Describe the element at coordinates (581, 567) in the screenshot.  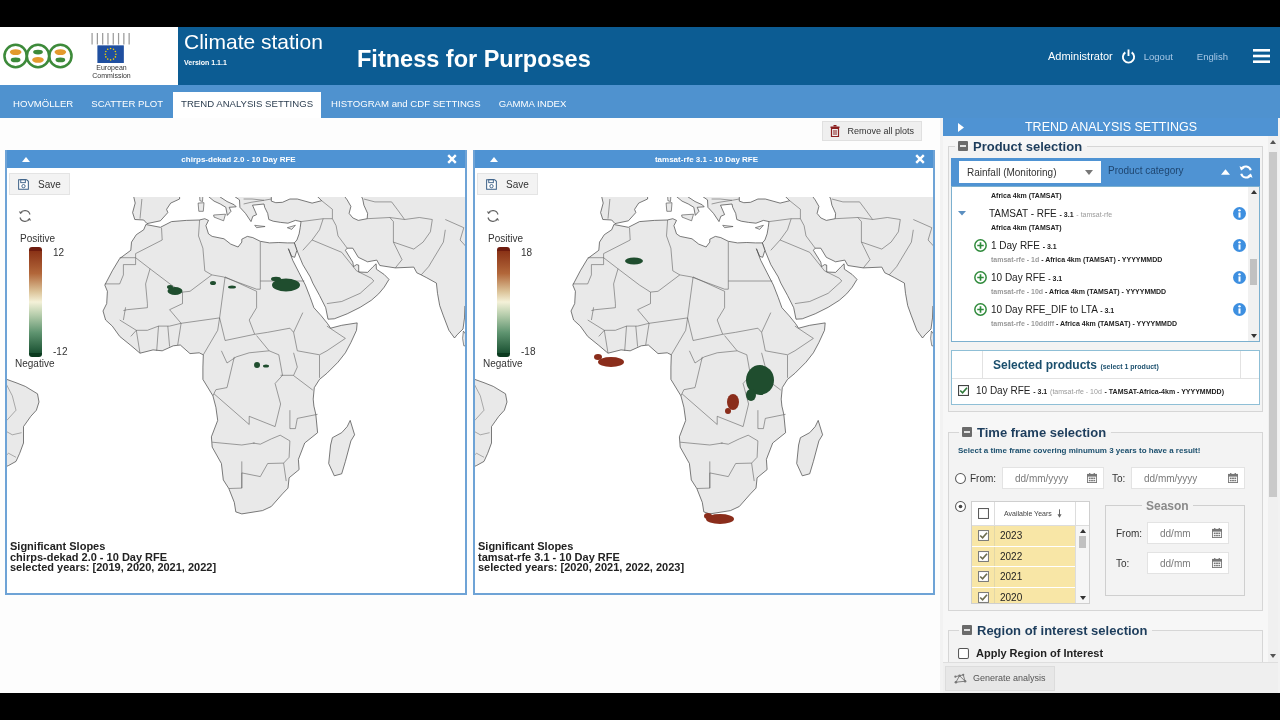
I see `caption-line: selected years: [2020, 2021, 2022, 2023]` at that location.